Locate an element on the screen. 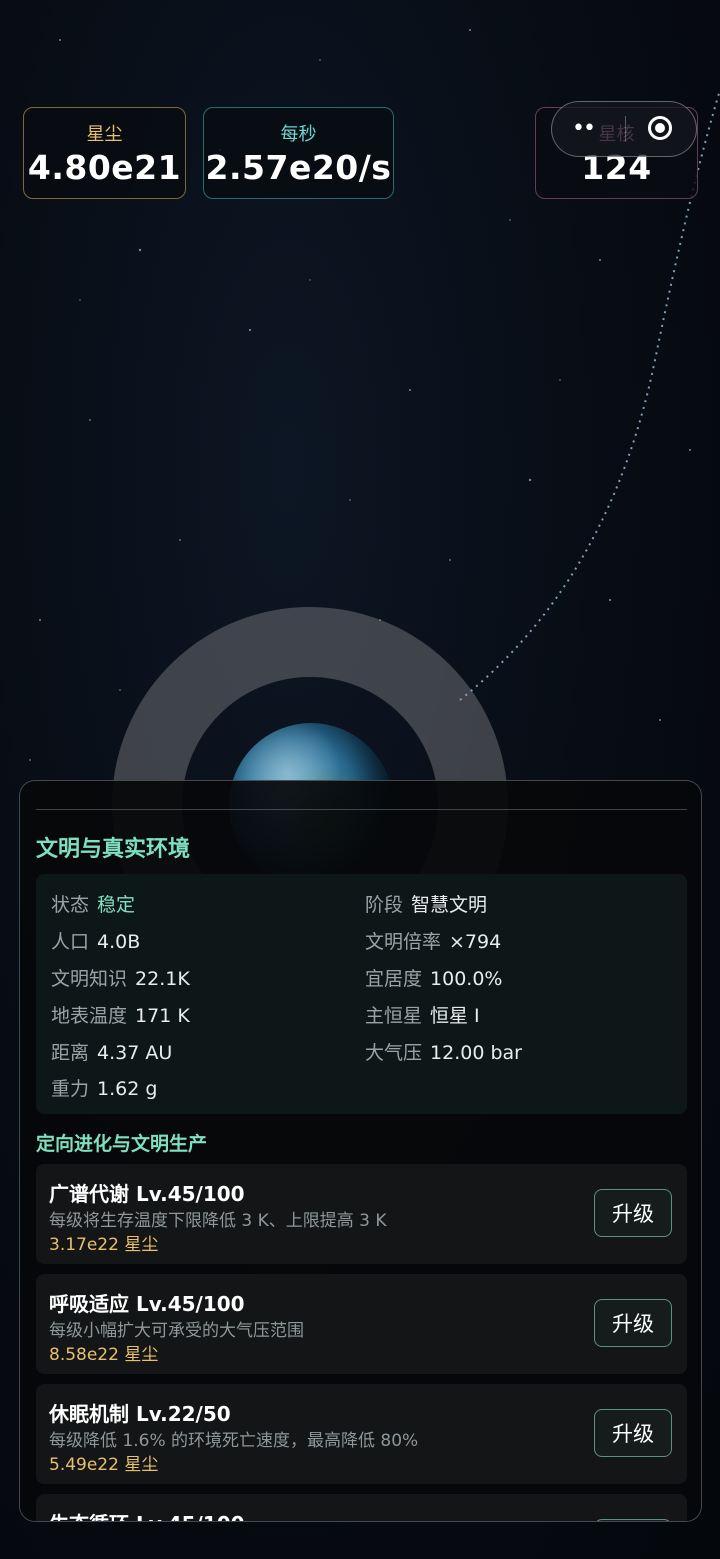 The height and width of the screenshot is (1559, 720). info-surface-temp: 地表温度 171 K is located at coordinates (120, 1016).